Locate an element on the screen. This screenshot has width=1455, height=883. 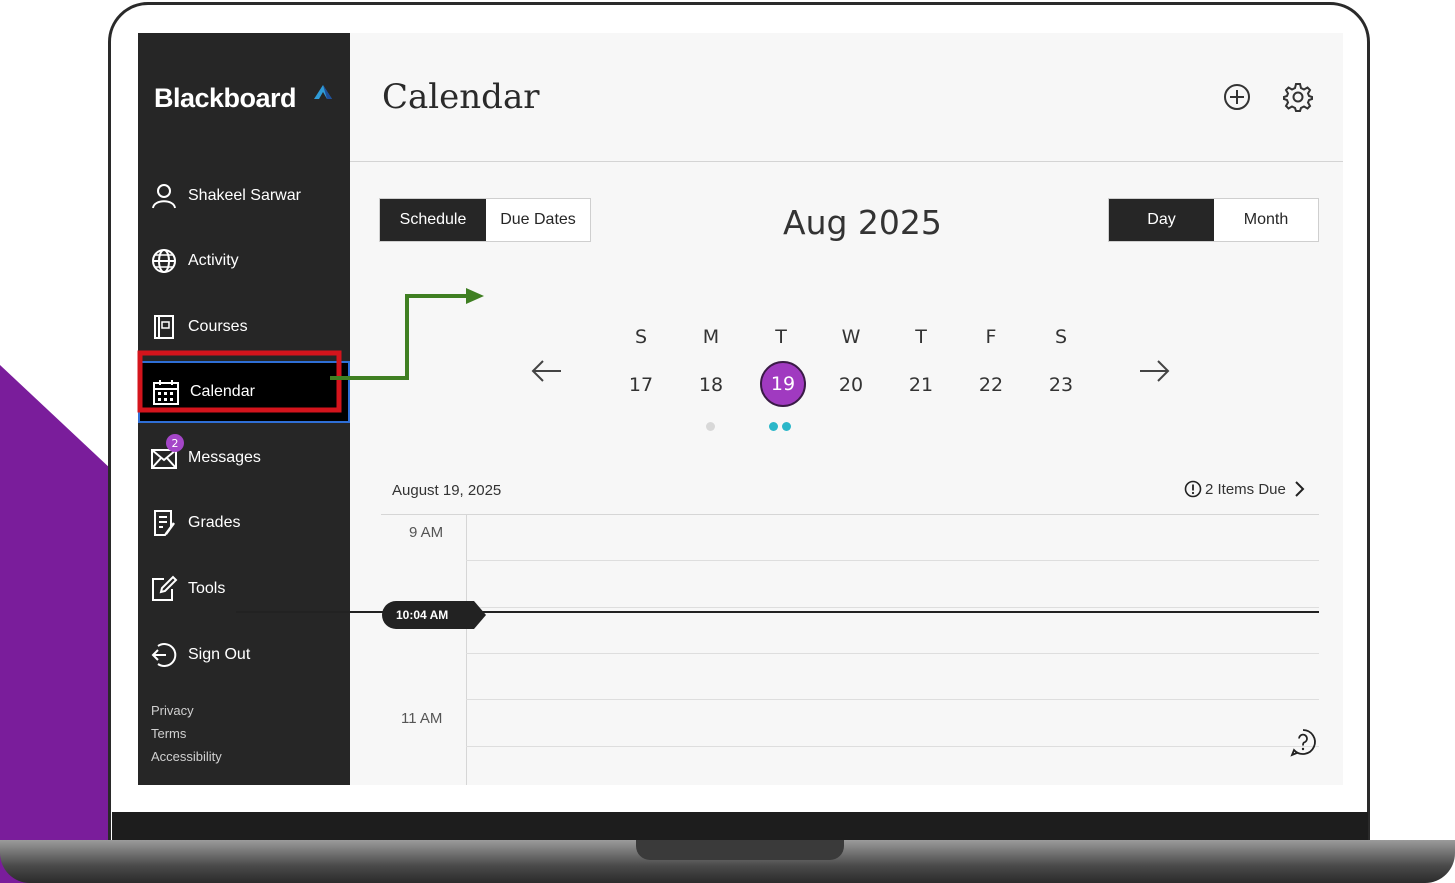
day-21: 21 is located at coordinates (921, 385).